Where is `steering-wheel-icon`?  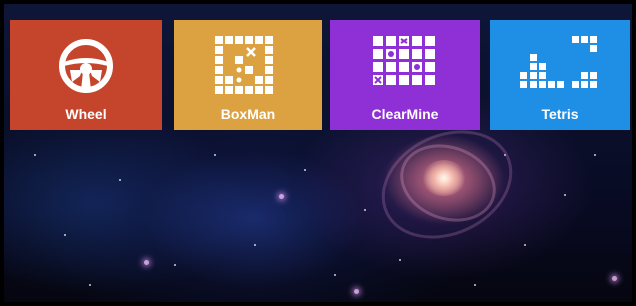
steering-wheel-icon is located at coordinates (86, 68).